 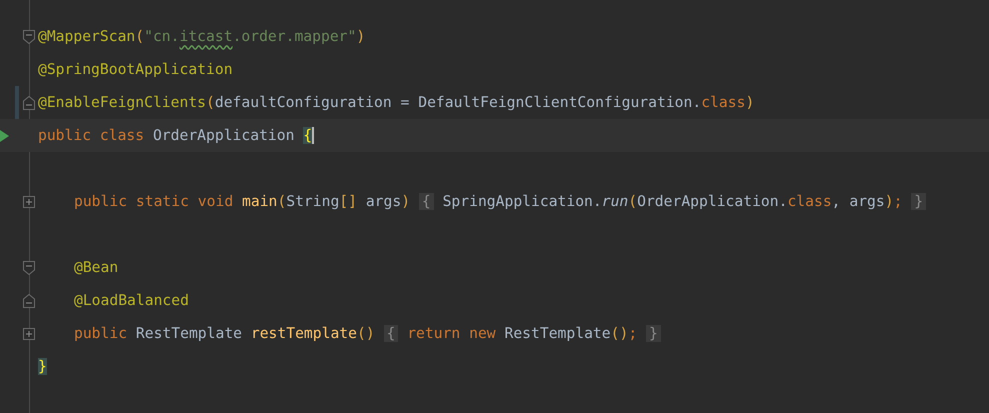 What do you see at coordinates (202, 36) in the screenshot?
I see `code-line: @MapperScan("cn.itcast.order.mapper")` at bounding box center [202, 36].